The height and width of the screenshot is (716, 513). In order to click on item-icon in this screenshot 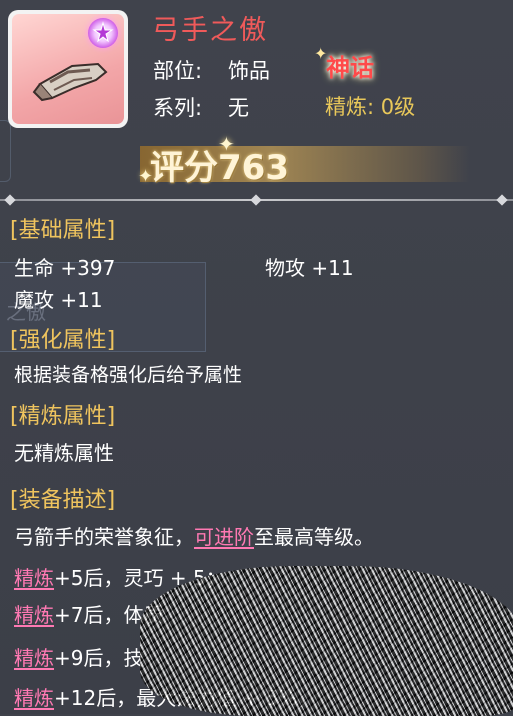, I will do `click(68, 69)`.